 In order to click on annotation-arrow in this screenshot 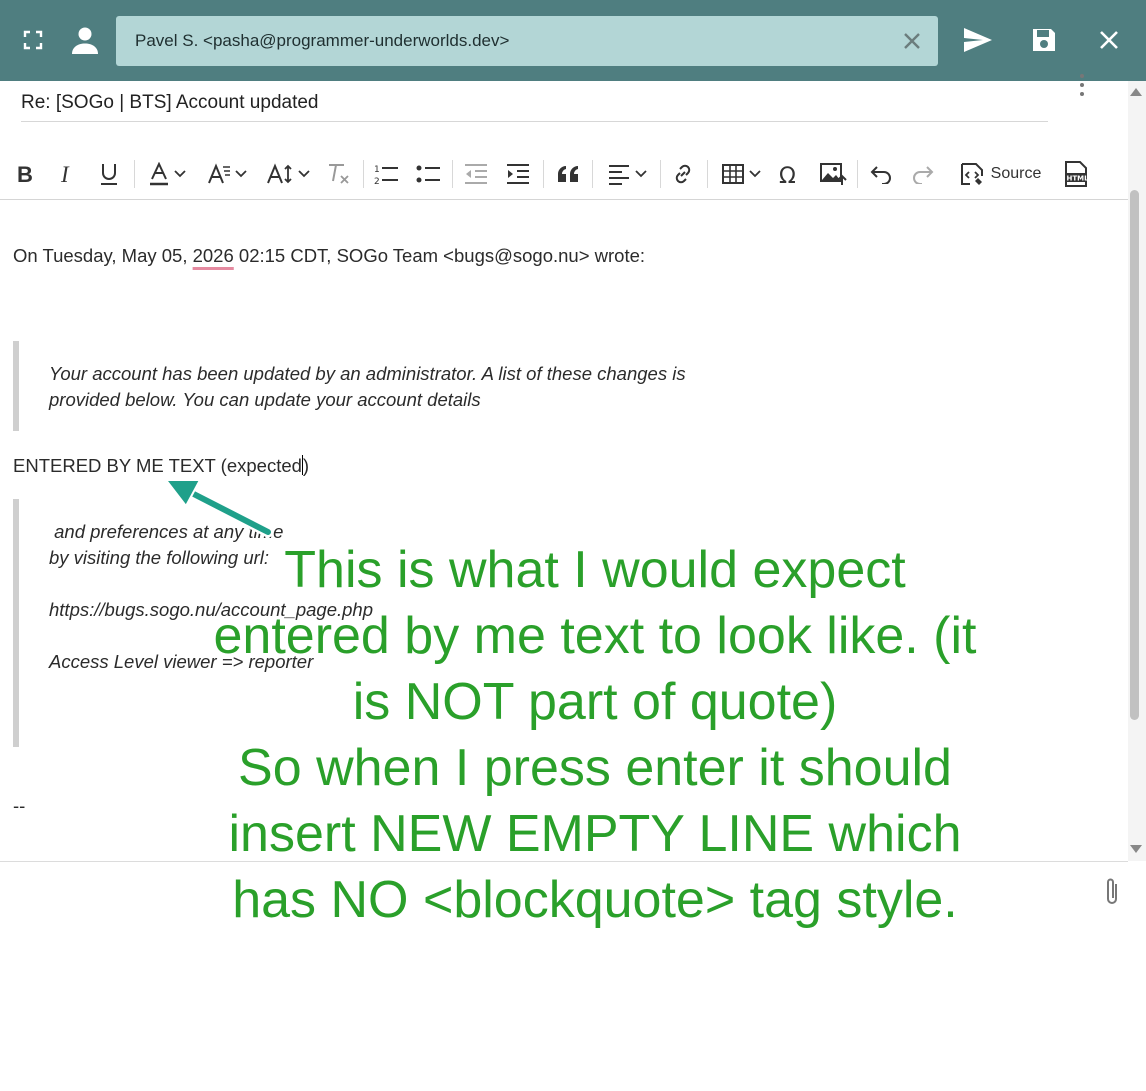, I will do `click(218, 508)`.